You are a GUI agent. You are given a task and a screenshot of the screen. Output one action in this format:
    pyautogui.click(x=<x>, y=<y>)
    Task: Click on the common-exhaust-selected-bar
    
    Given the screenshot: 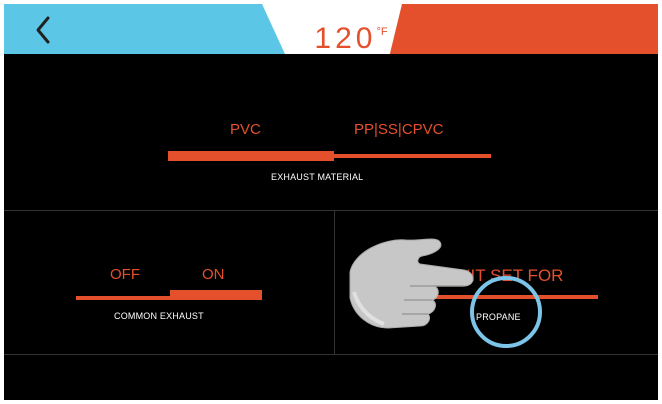 What is the action you would take?
    pyautogui.click(x=216, y=295)
    